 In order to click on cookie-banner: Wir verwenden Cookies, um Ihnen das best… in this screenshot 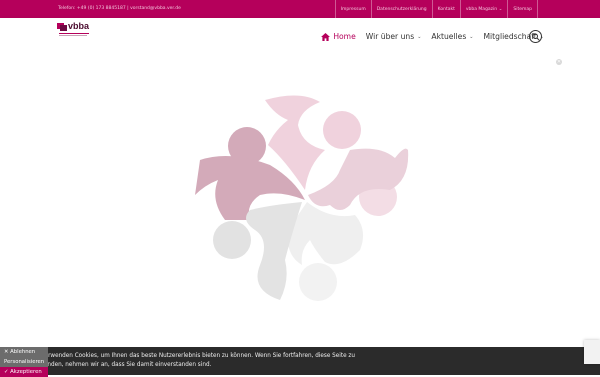, I will do `click(300, 361)`.